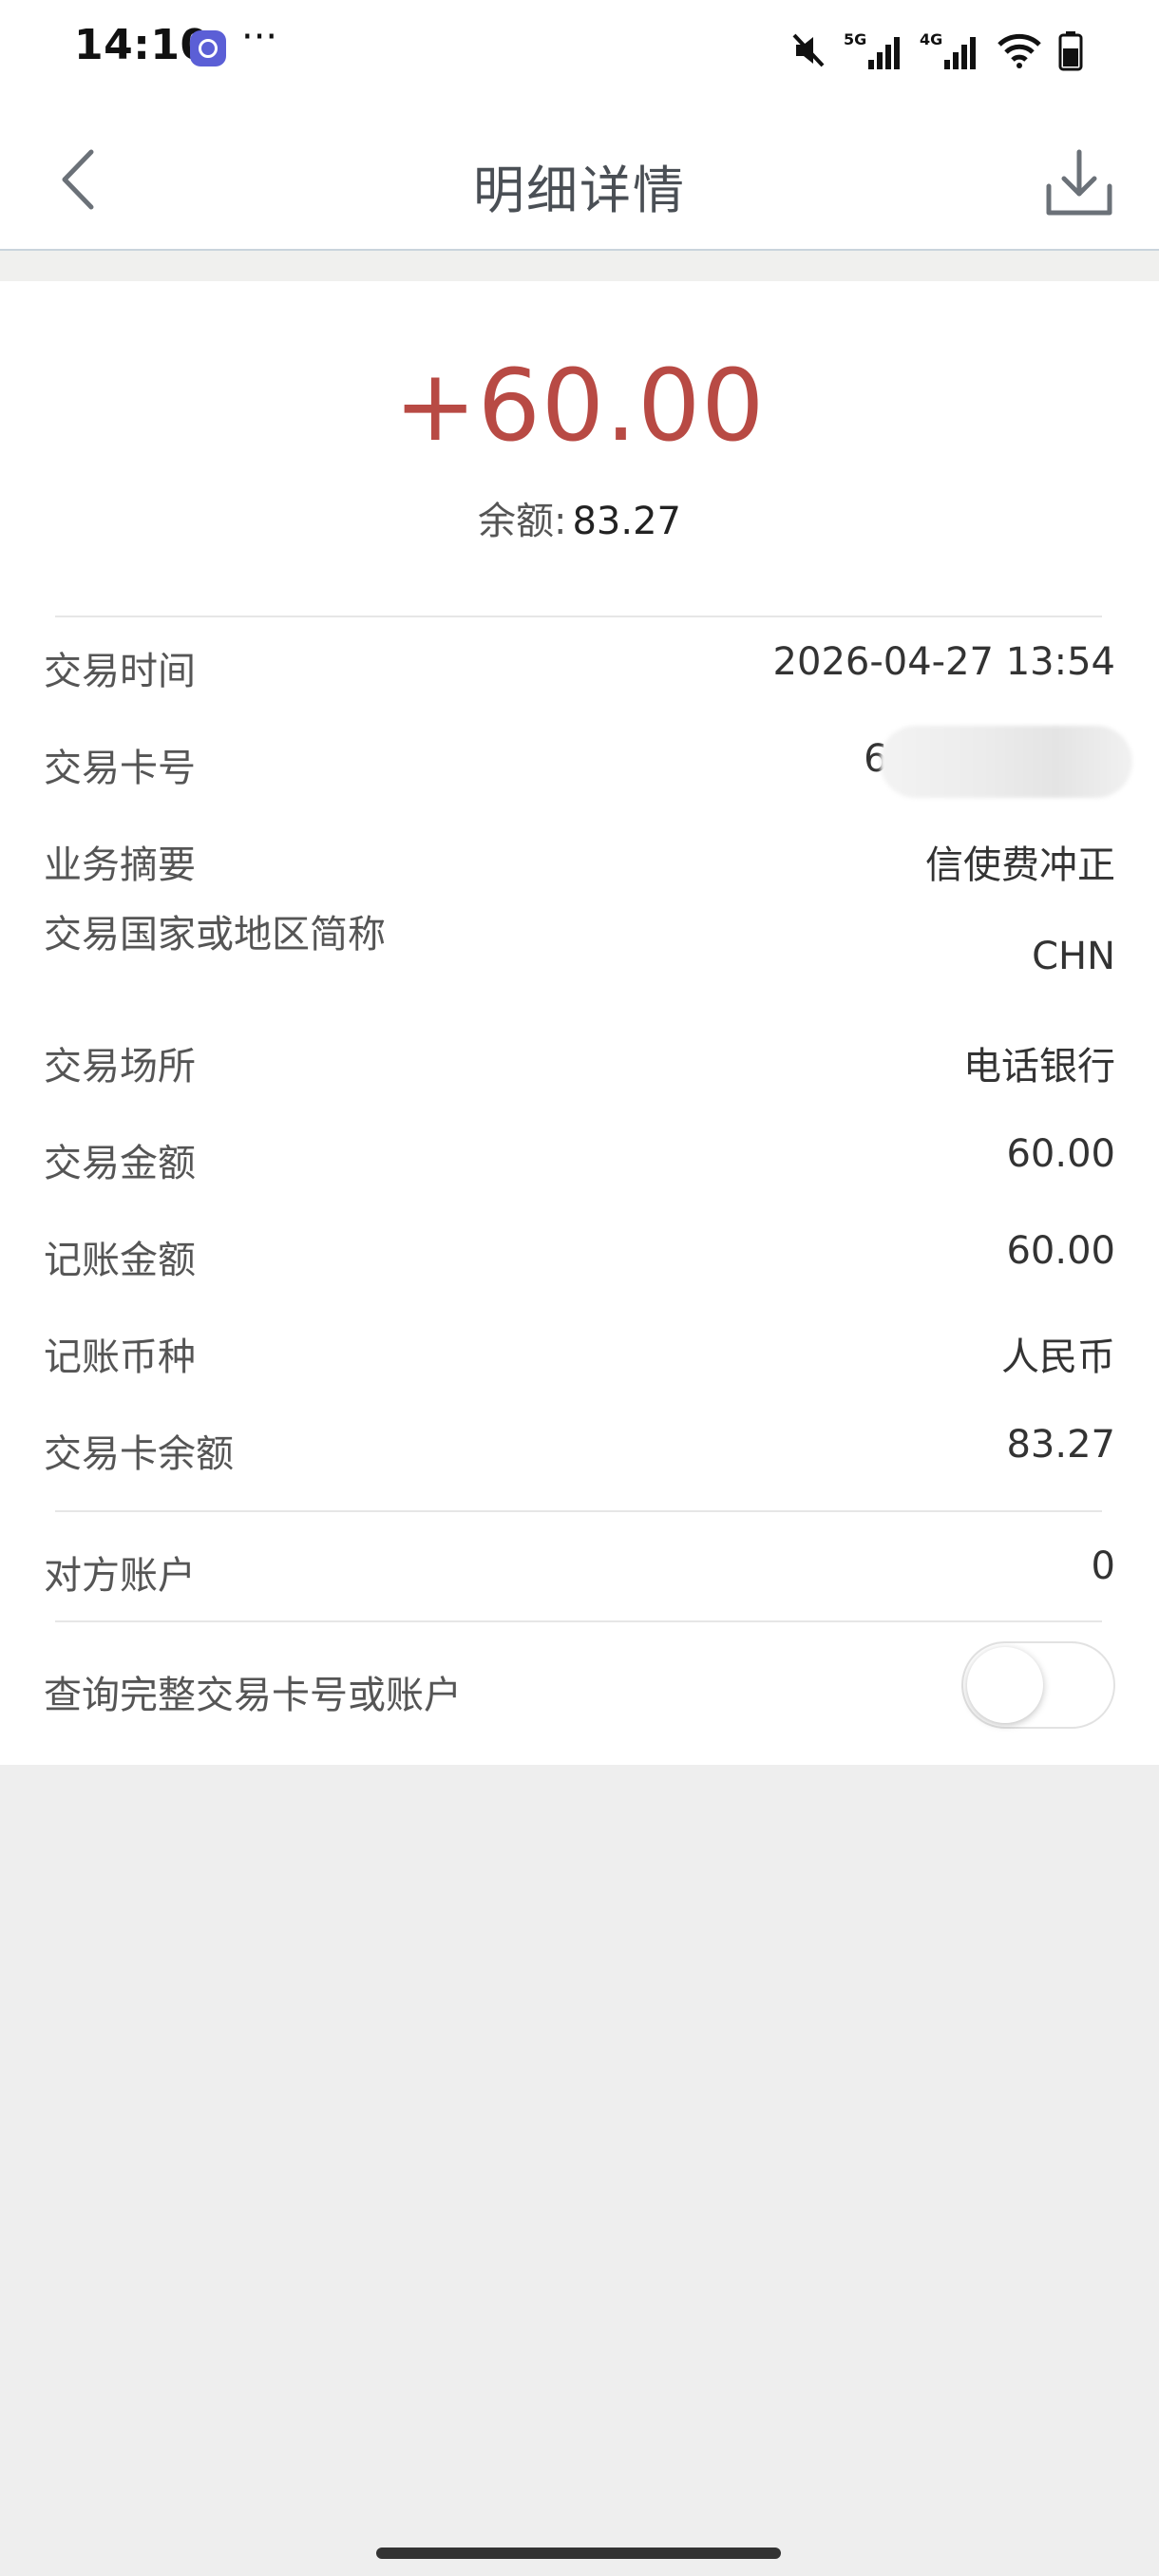  What do you see at coordinates (1019, 50) in the screenshot?
I see `wifi-icon` at bounding box center [1019, 50].